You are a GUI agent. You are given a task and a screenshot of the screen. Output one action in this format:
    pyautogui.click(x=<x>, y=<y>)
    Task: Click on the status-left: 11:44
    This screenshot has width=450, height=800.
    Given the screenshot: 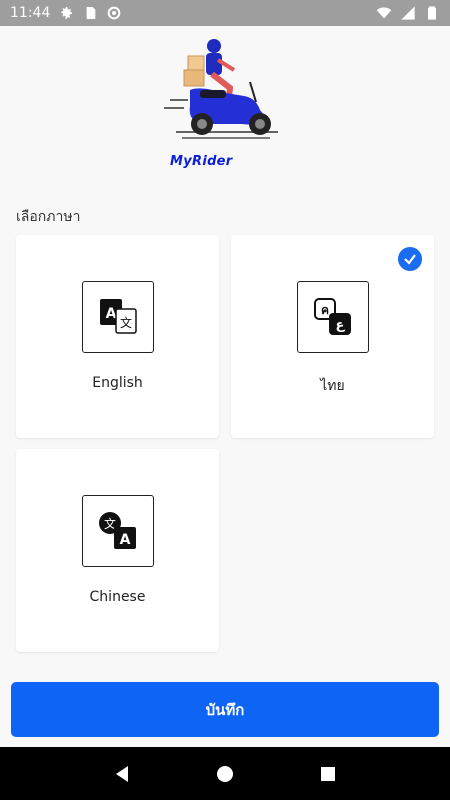 What is the action you would take?
    pyautogui.click(x=66, y=13)
    